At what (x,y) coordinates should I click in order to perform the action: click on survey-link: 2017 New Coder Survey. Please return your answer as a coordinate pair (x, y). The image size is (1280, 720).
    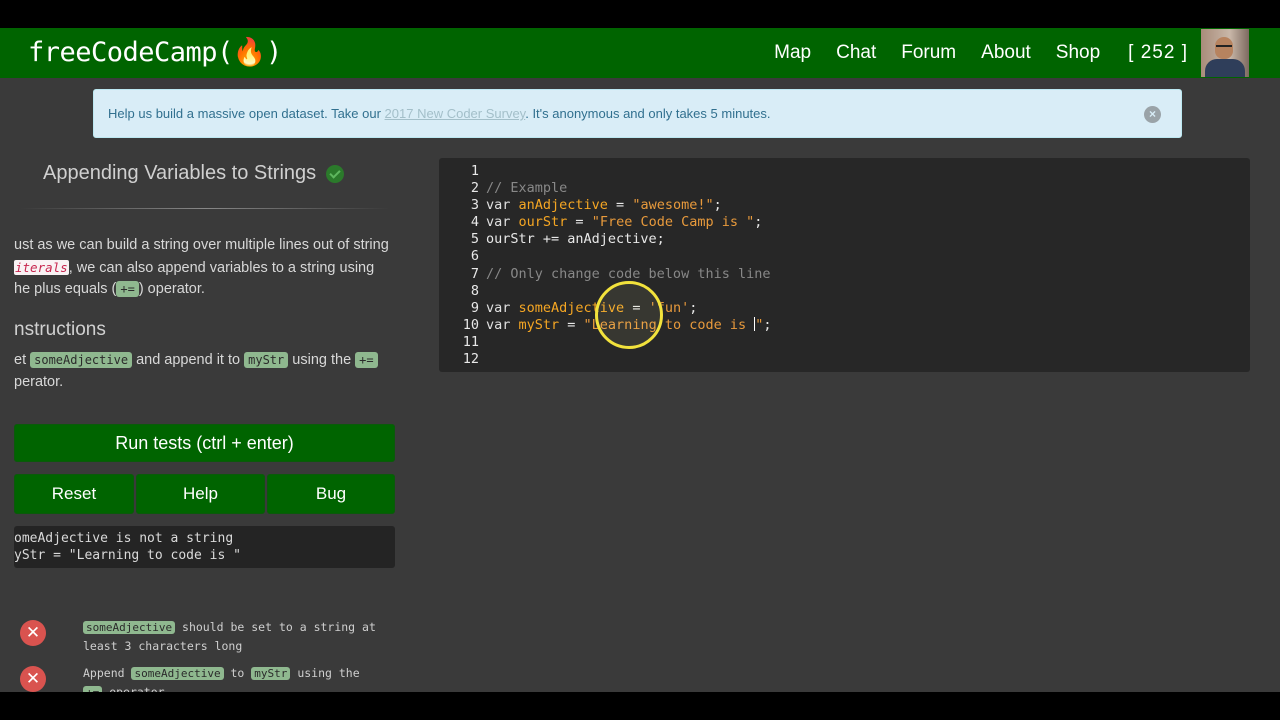
    Looking at the image, I should click on (455, 113).